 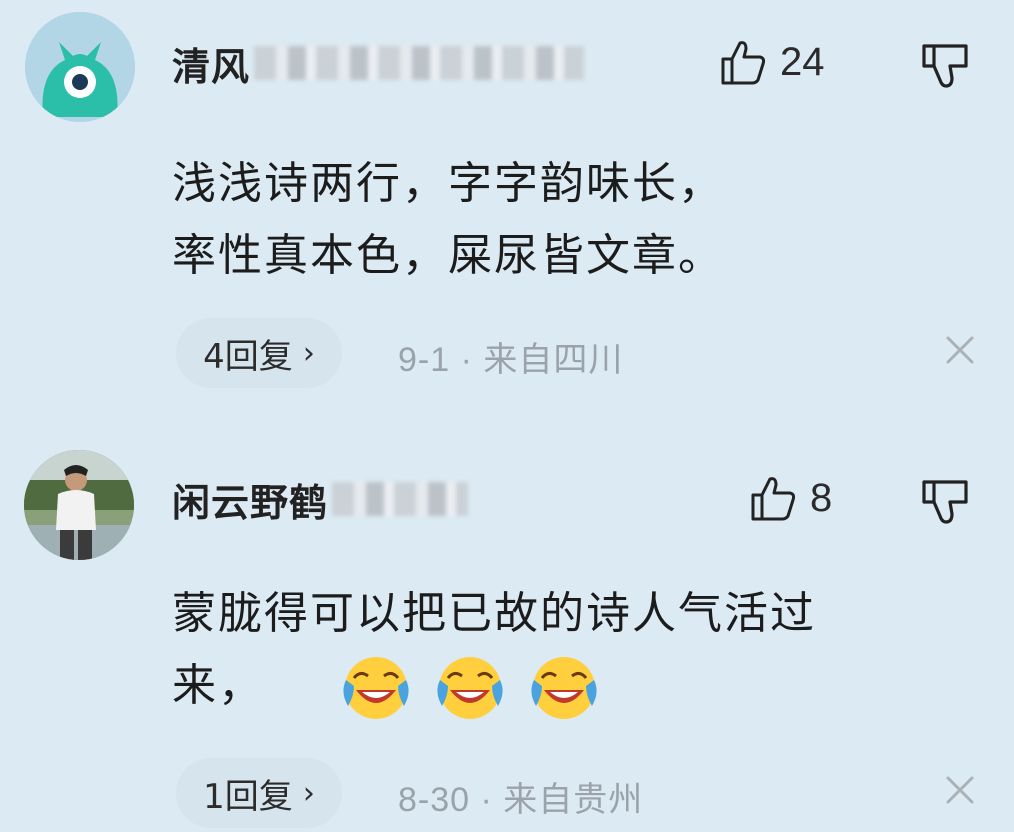 I want to click on username: 清风, so click(x=211, y=63).